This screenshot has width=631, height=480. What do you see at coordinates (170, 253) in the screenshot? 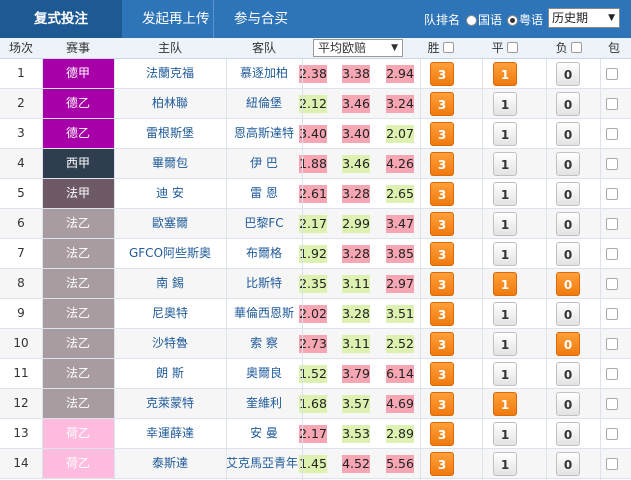
I see `home-team-link: GFCO阿些斯奧` at bounding box center [170, 253].